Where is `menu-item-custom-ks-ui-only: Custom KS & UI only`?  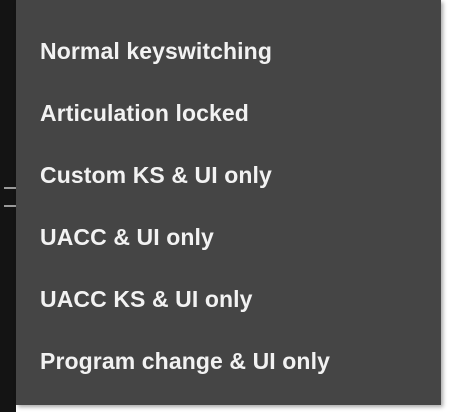
menu-item-custom-ks-ui-only: Custom KS & UI only is located at coordinates (228, 175).